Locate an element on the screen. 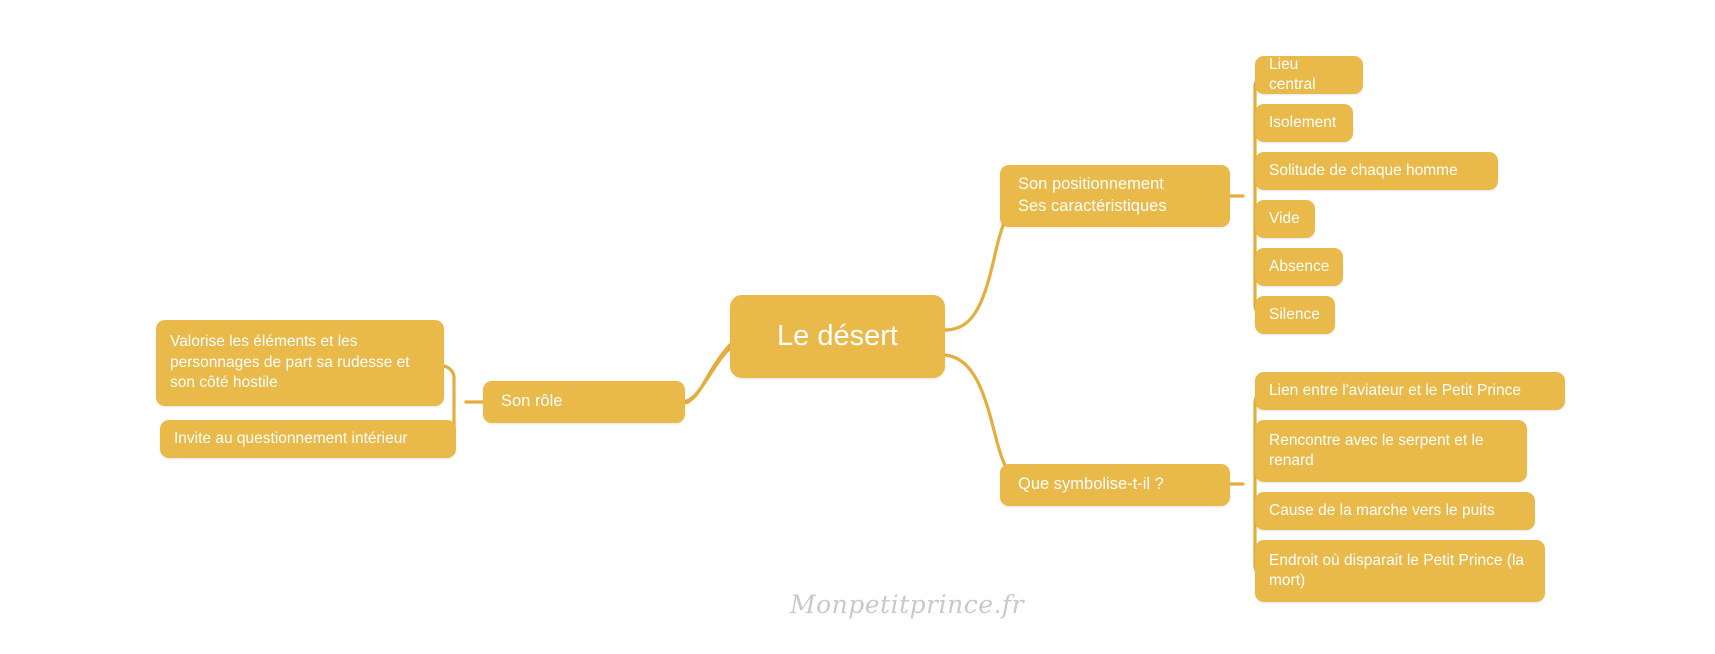 This screenshot has height=654, width=1715. branch-node-role: Son rôle is located at coordinates (584, 402).